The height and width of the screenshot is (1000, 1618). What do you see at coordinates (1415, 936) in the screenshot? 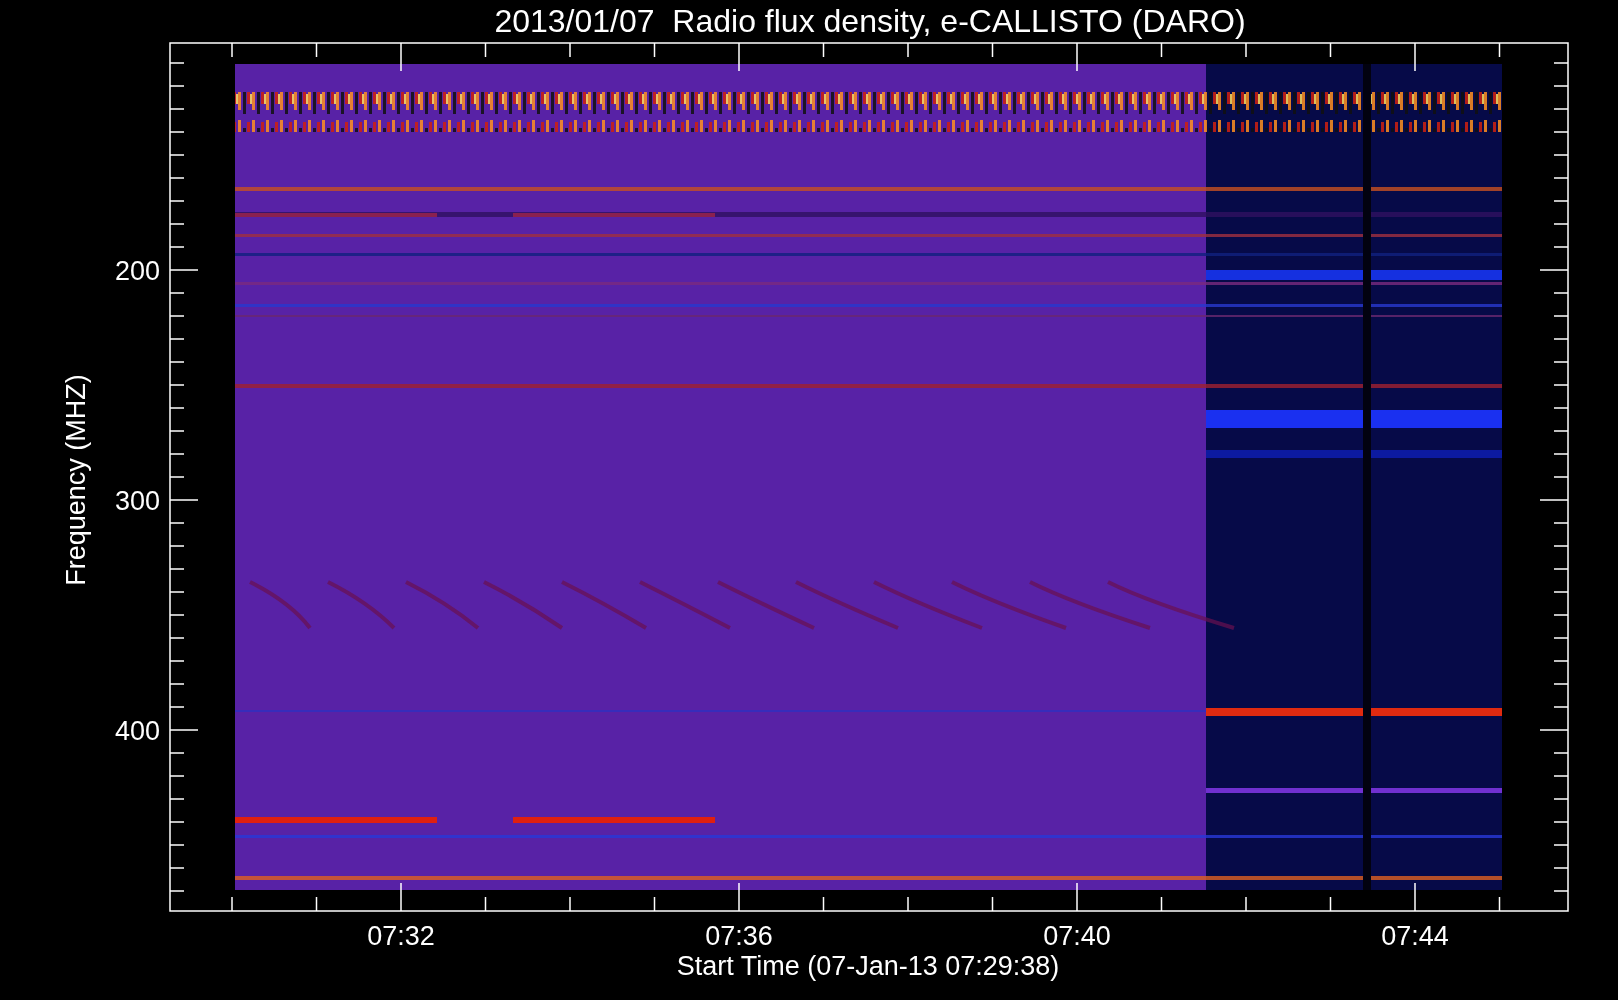
I see `x-tick-label: 07:44` at bounding box center [1415, 936].